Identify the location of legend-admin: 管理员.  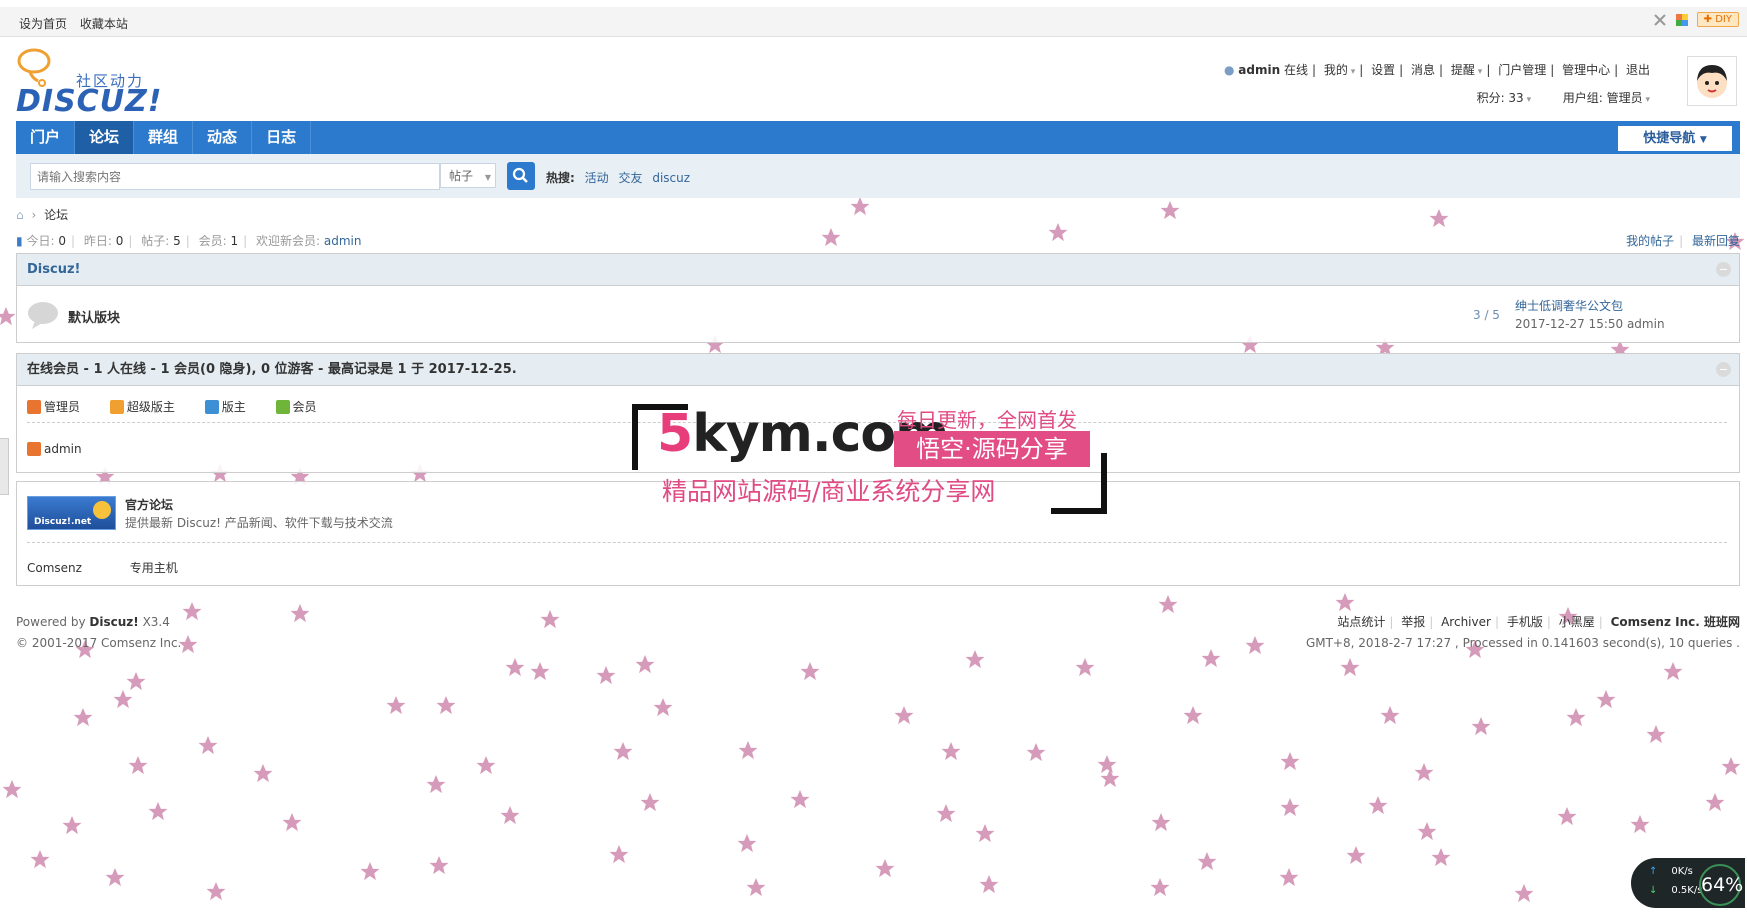
(53, 406).